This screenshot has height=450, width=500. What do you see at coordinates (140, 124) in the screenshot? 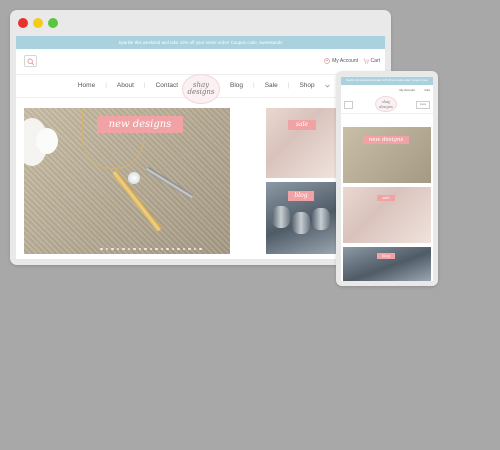
I see `hero-banner-label: new designs` at bounding box center [140, 124].